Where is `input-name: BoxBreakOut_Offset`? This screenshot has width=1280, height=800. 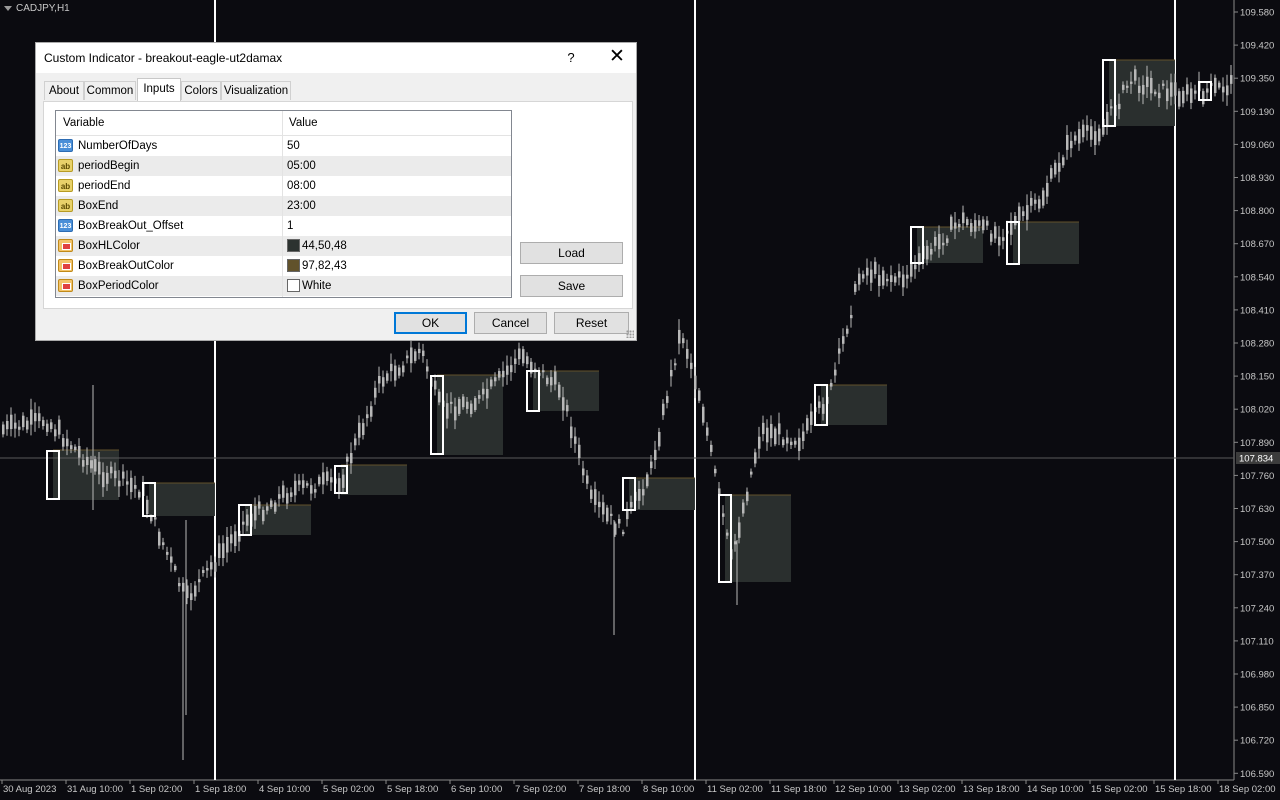
input-name: BoxBreakOut_Offset is located at coordinates (131, 226).